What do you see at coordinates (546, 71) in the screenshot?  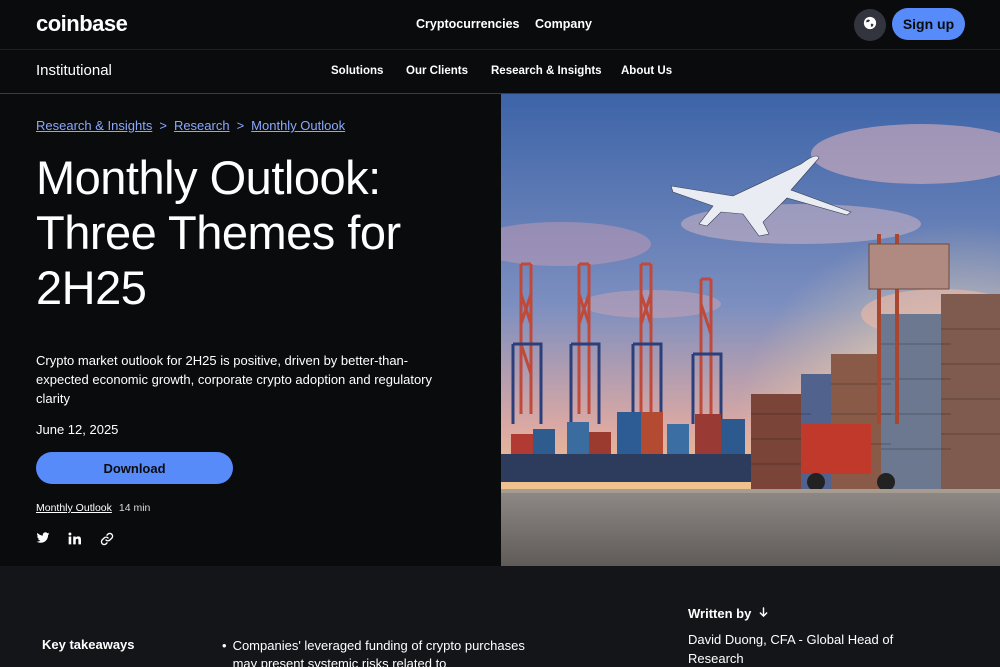 I see `subnav-research-insights: Research & Insights` at bounding box center [546, 71].